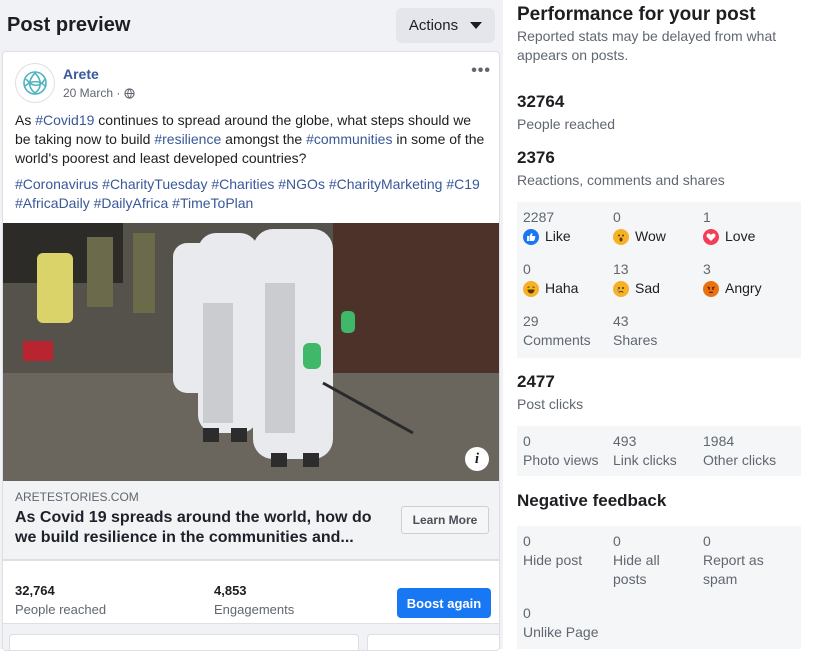  What do you see at coordinates (564, 551) in the screenshot?
I see `hide-post-stat: 0 Hide post` at bounding box center [564, 551].